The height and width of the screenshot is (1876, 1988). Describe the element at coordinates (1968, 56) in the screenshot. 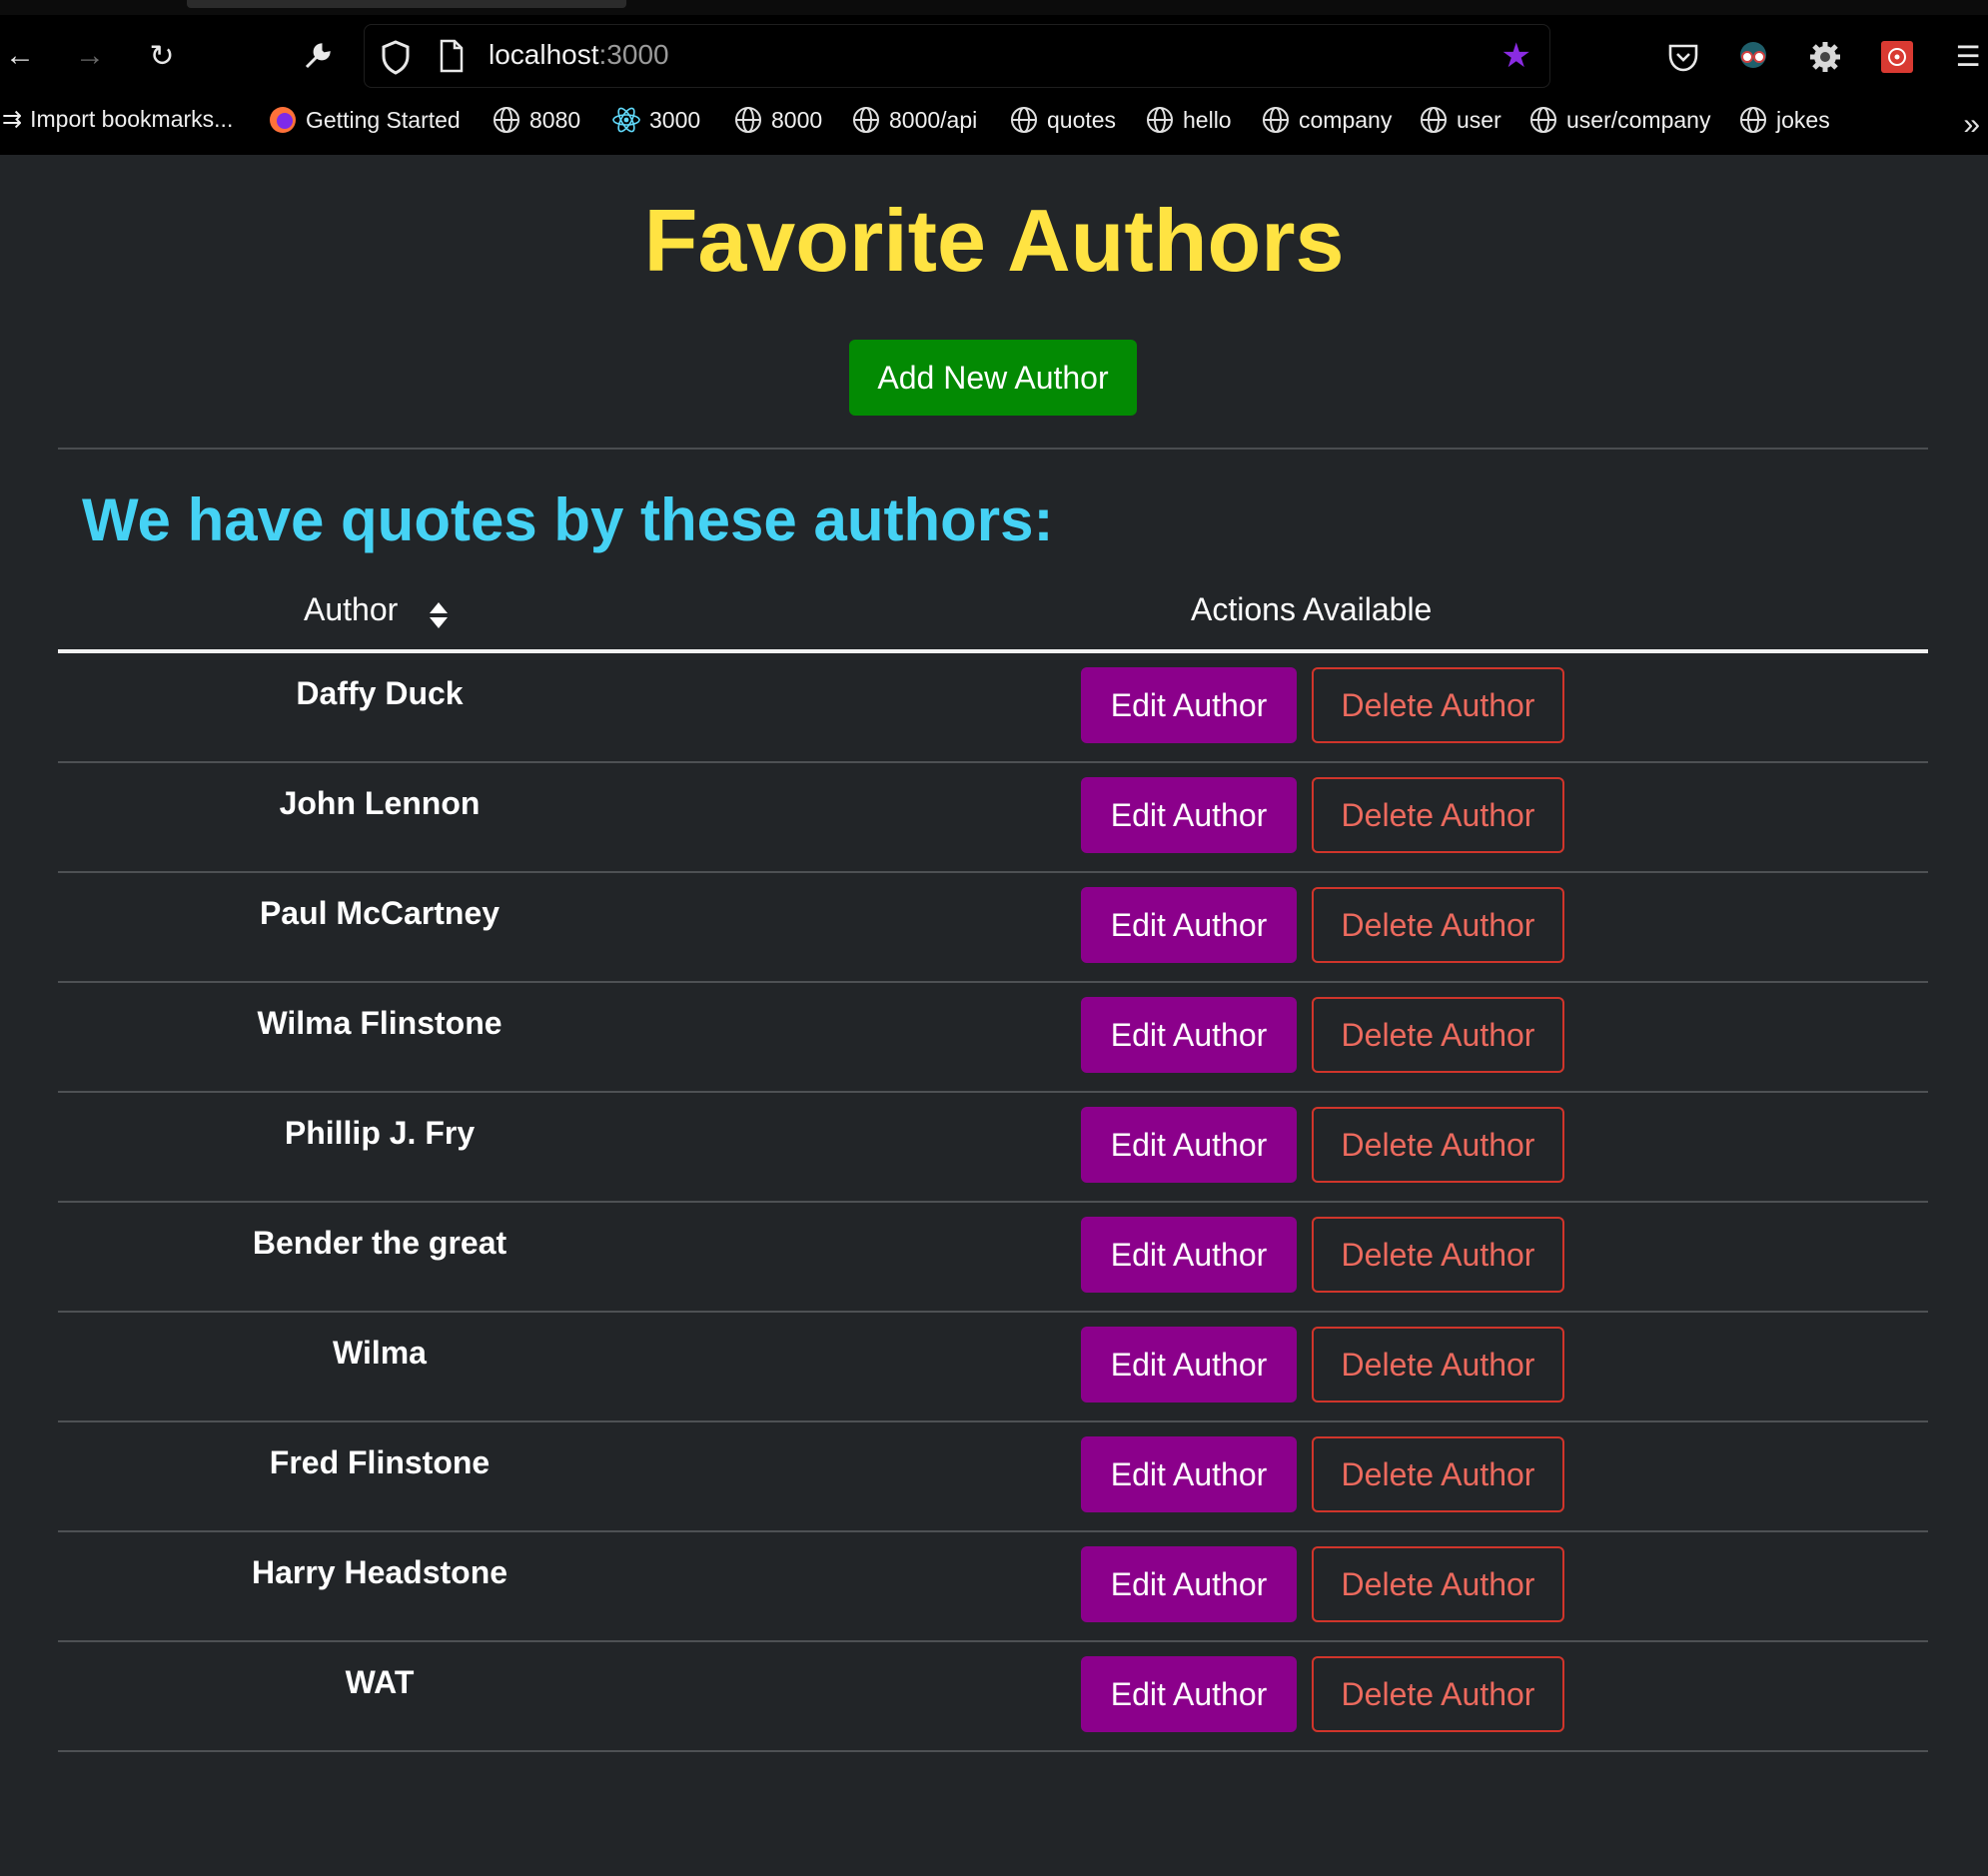

I see `hamburger-menu-icon: ☰` at that location.